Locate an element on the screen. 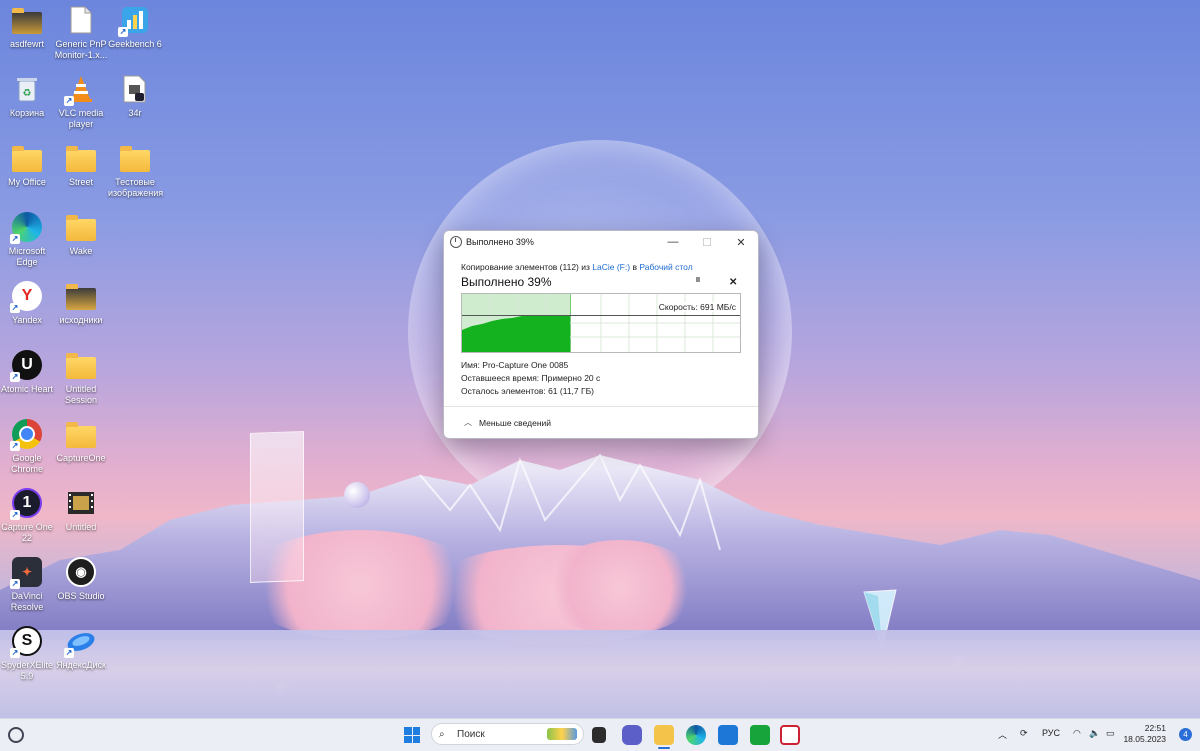 This screenshot has width=1200, height=751. desktop-icon-label: Untitled Session is located at coordinates (81, 394).